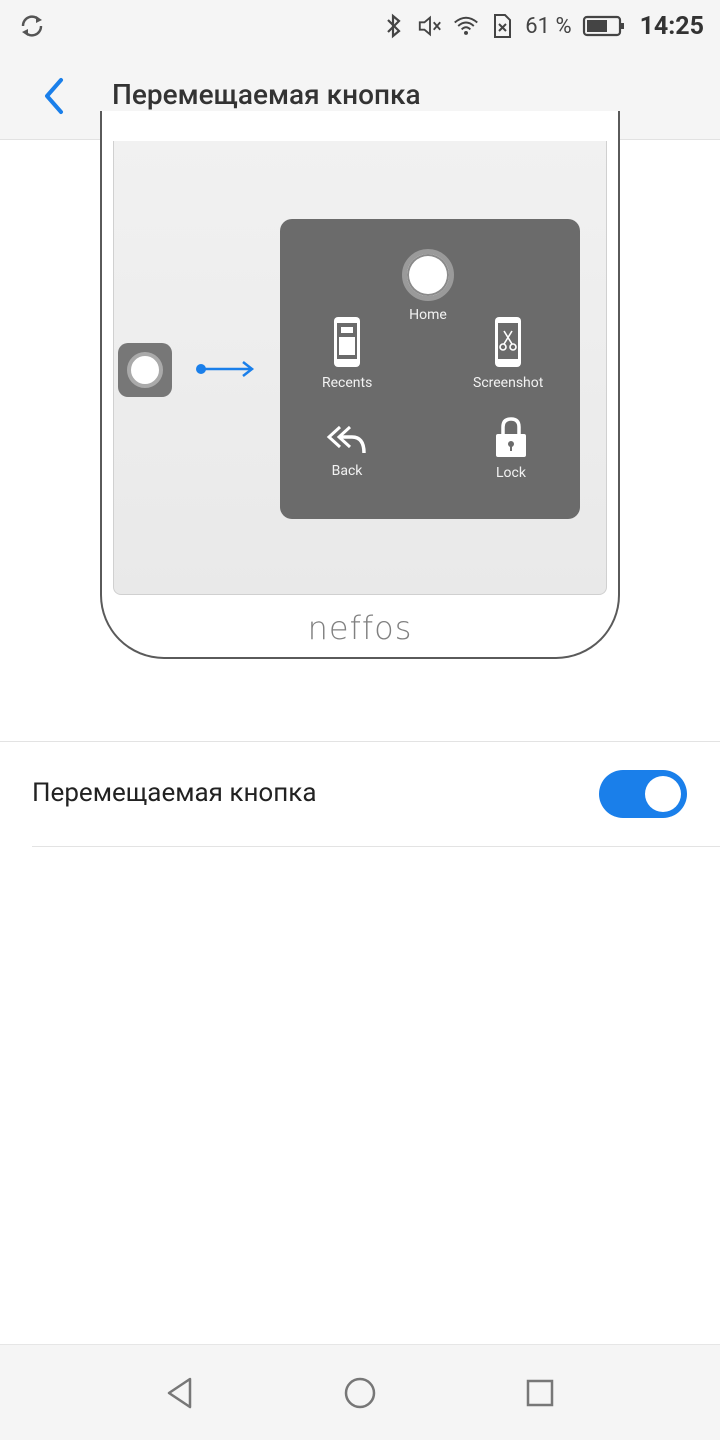 This screenshot has height=1440, width=720. I want to click on arrow-right-icon, so click(225, 369).